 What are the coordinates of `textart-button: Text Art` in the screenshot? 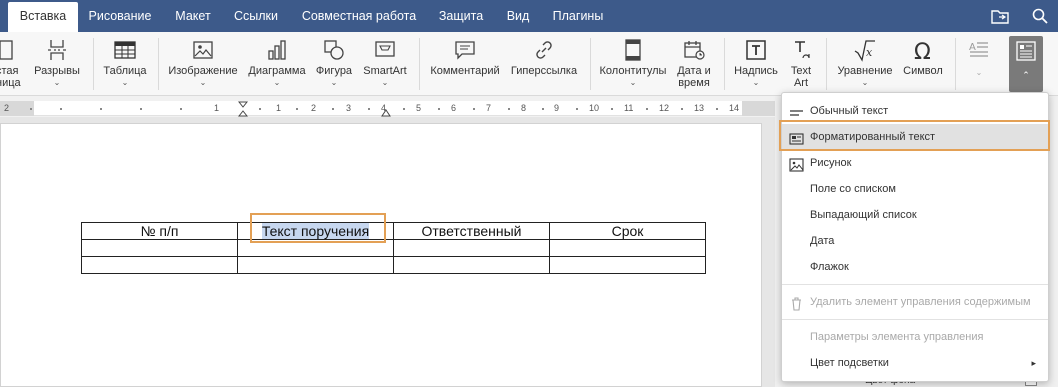 It's located at (801, 64).